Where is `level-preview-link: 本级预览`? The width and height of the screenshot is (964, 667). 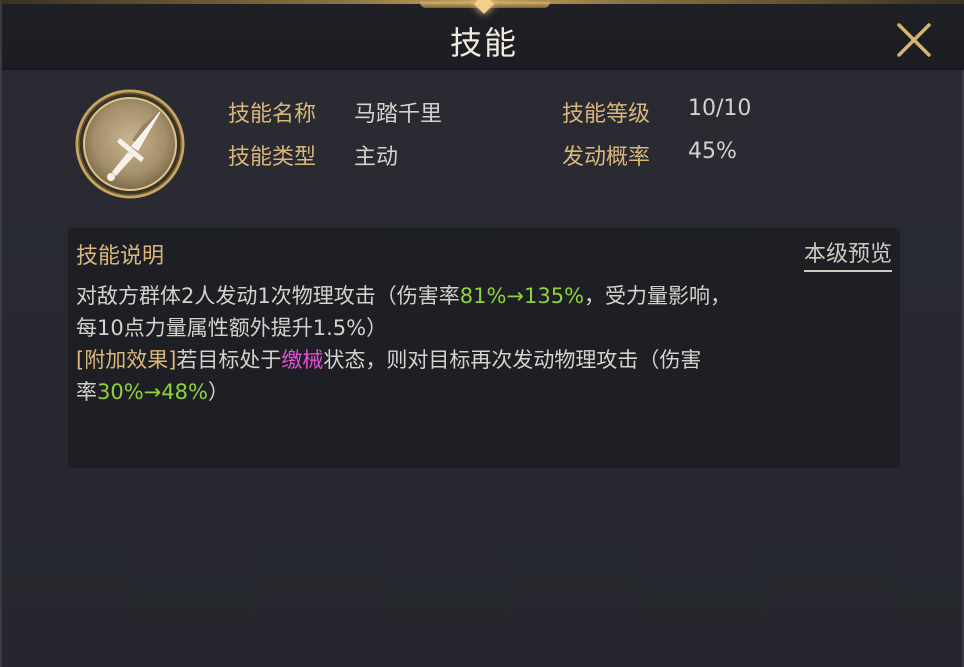 level-preview-link: 本级预览 is located at coordinates (847, 254).